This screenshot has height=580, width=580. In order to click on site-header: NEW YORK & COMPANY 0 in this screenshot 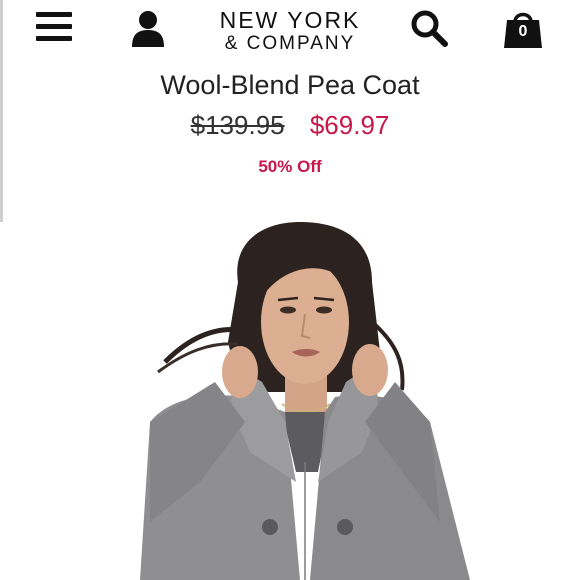, I will do `click(290, 31)`.